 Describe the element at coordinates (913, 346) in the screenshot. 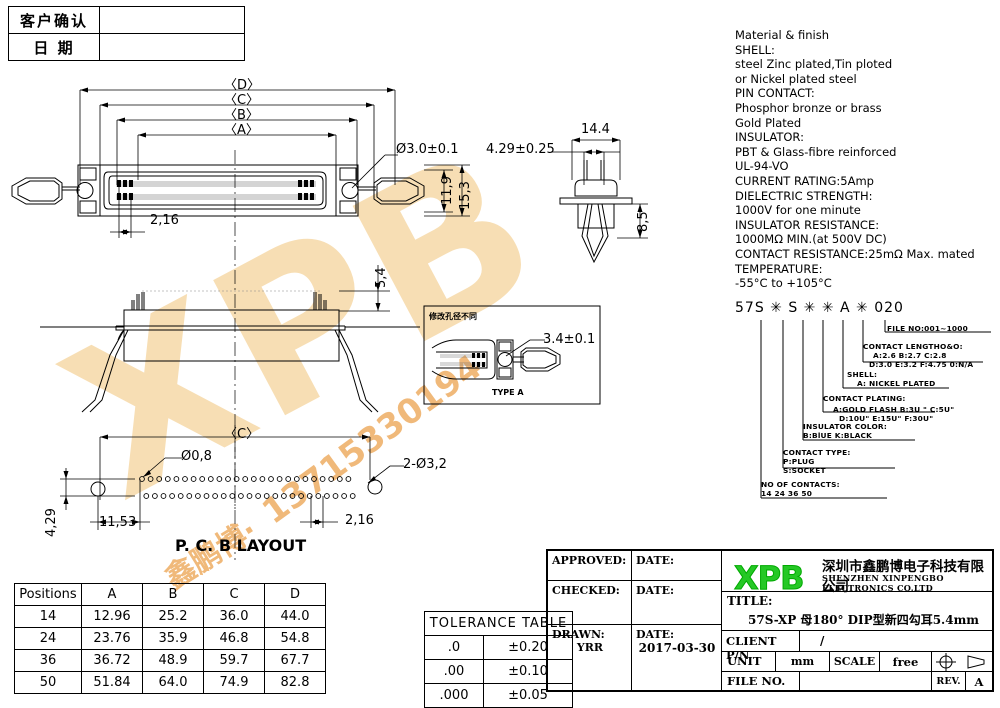

I see `decoder-title-1: CONTACT LENGTHO&O:` at that location.